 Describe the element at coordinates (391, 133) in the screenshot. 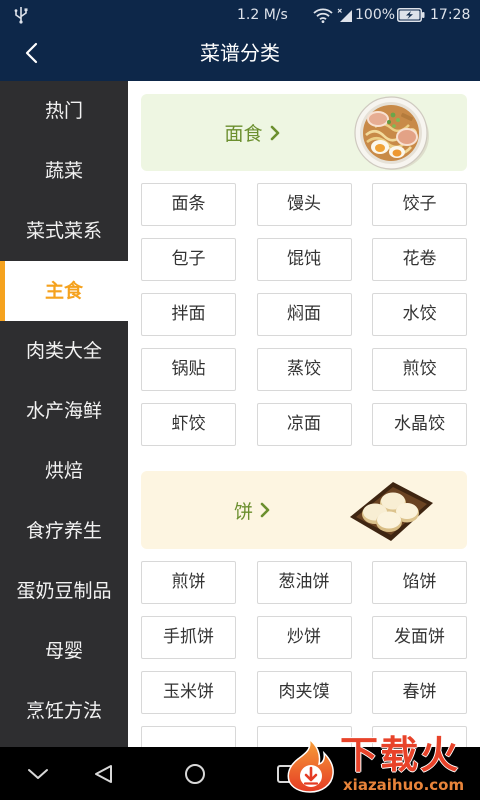

I see `ramen-bowl-image` at that location.